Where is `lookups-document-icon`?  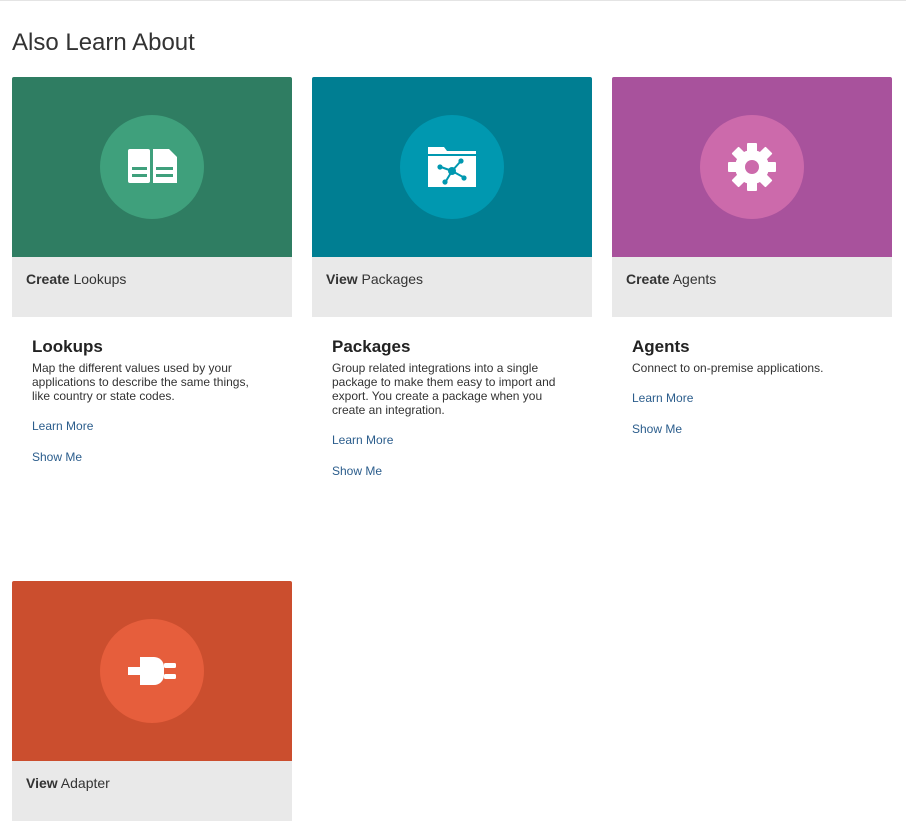
lookups-document-icon is located at coordinates (152, 166).